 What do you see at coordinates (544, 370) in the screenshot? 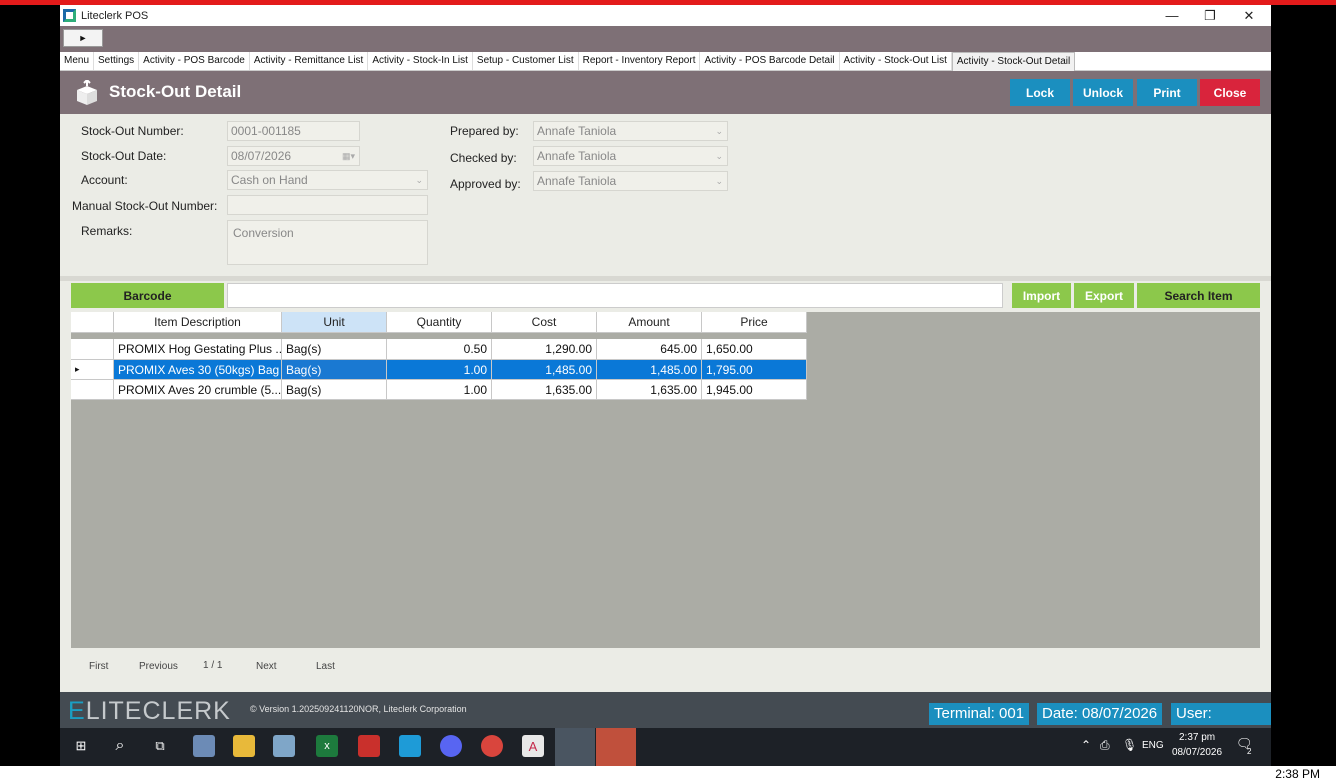
I see `cell-cost: 1,485.00` at bounding box center [544, 370].